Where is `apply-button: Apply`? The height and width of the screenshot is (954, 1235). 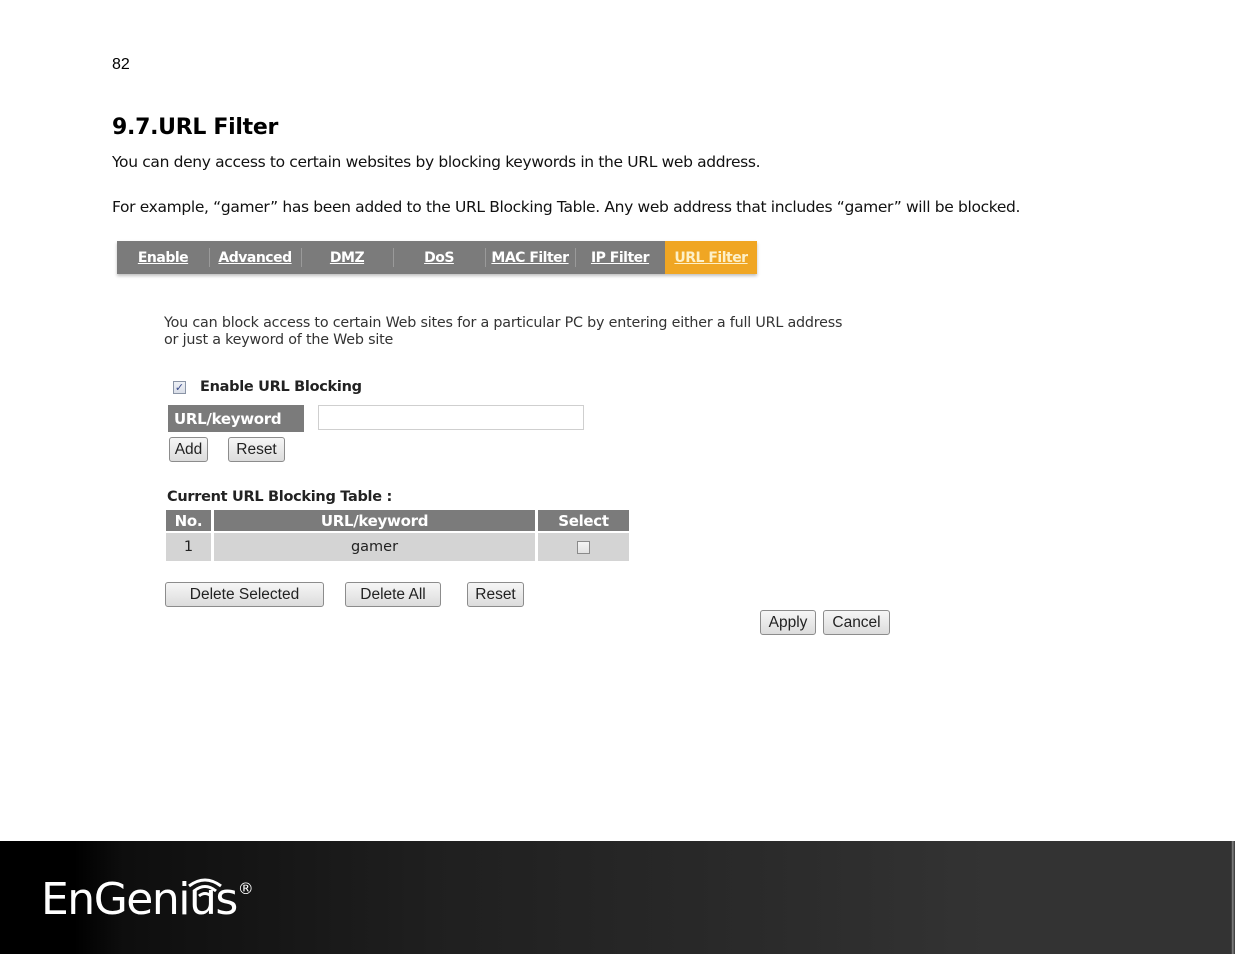
apply-button: Apply is located at coordinates (788, 622).